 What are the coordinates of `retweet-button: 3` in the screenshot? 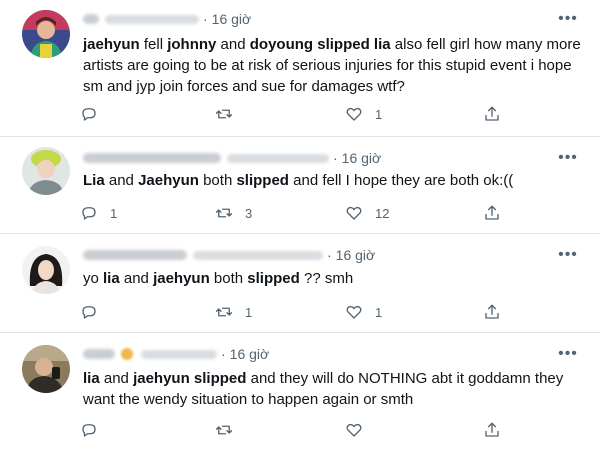 It's located at (233, 213).